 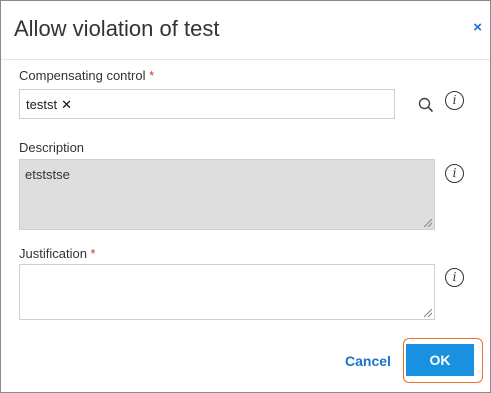 I want to click on justification-label-text: Justification, so click(x=53, y=253).